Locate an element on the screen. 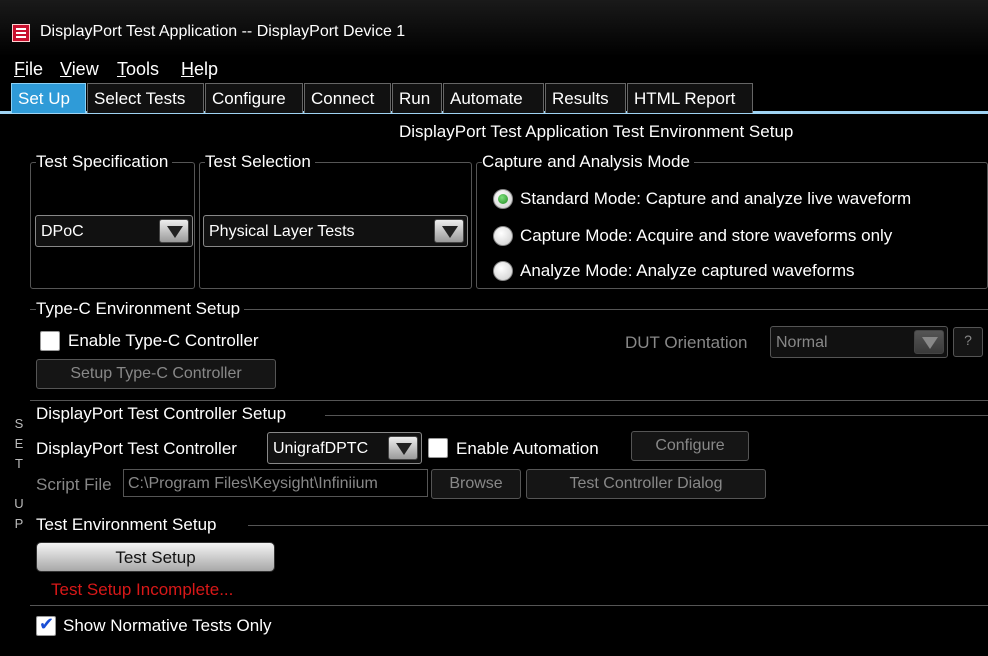 This screenshot has width=988, height=656. test-selection-label: Test Selection is located at coordinates (260, 162).